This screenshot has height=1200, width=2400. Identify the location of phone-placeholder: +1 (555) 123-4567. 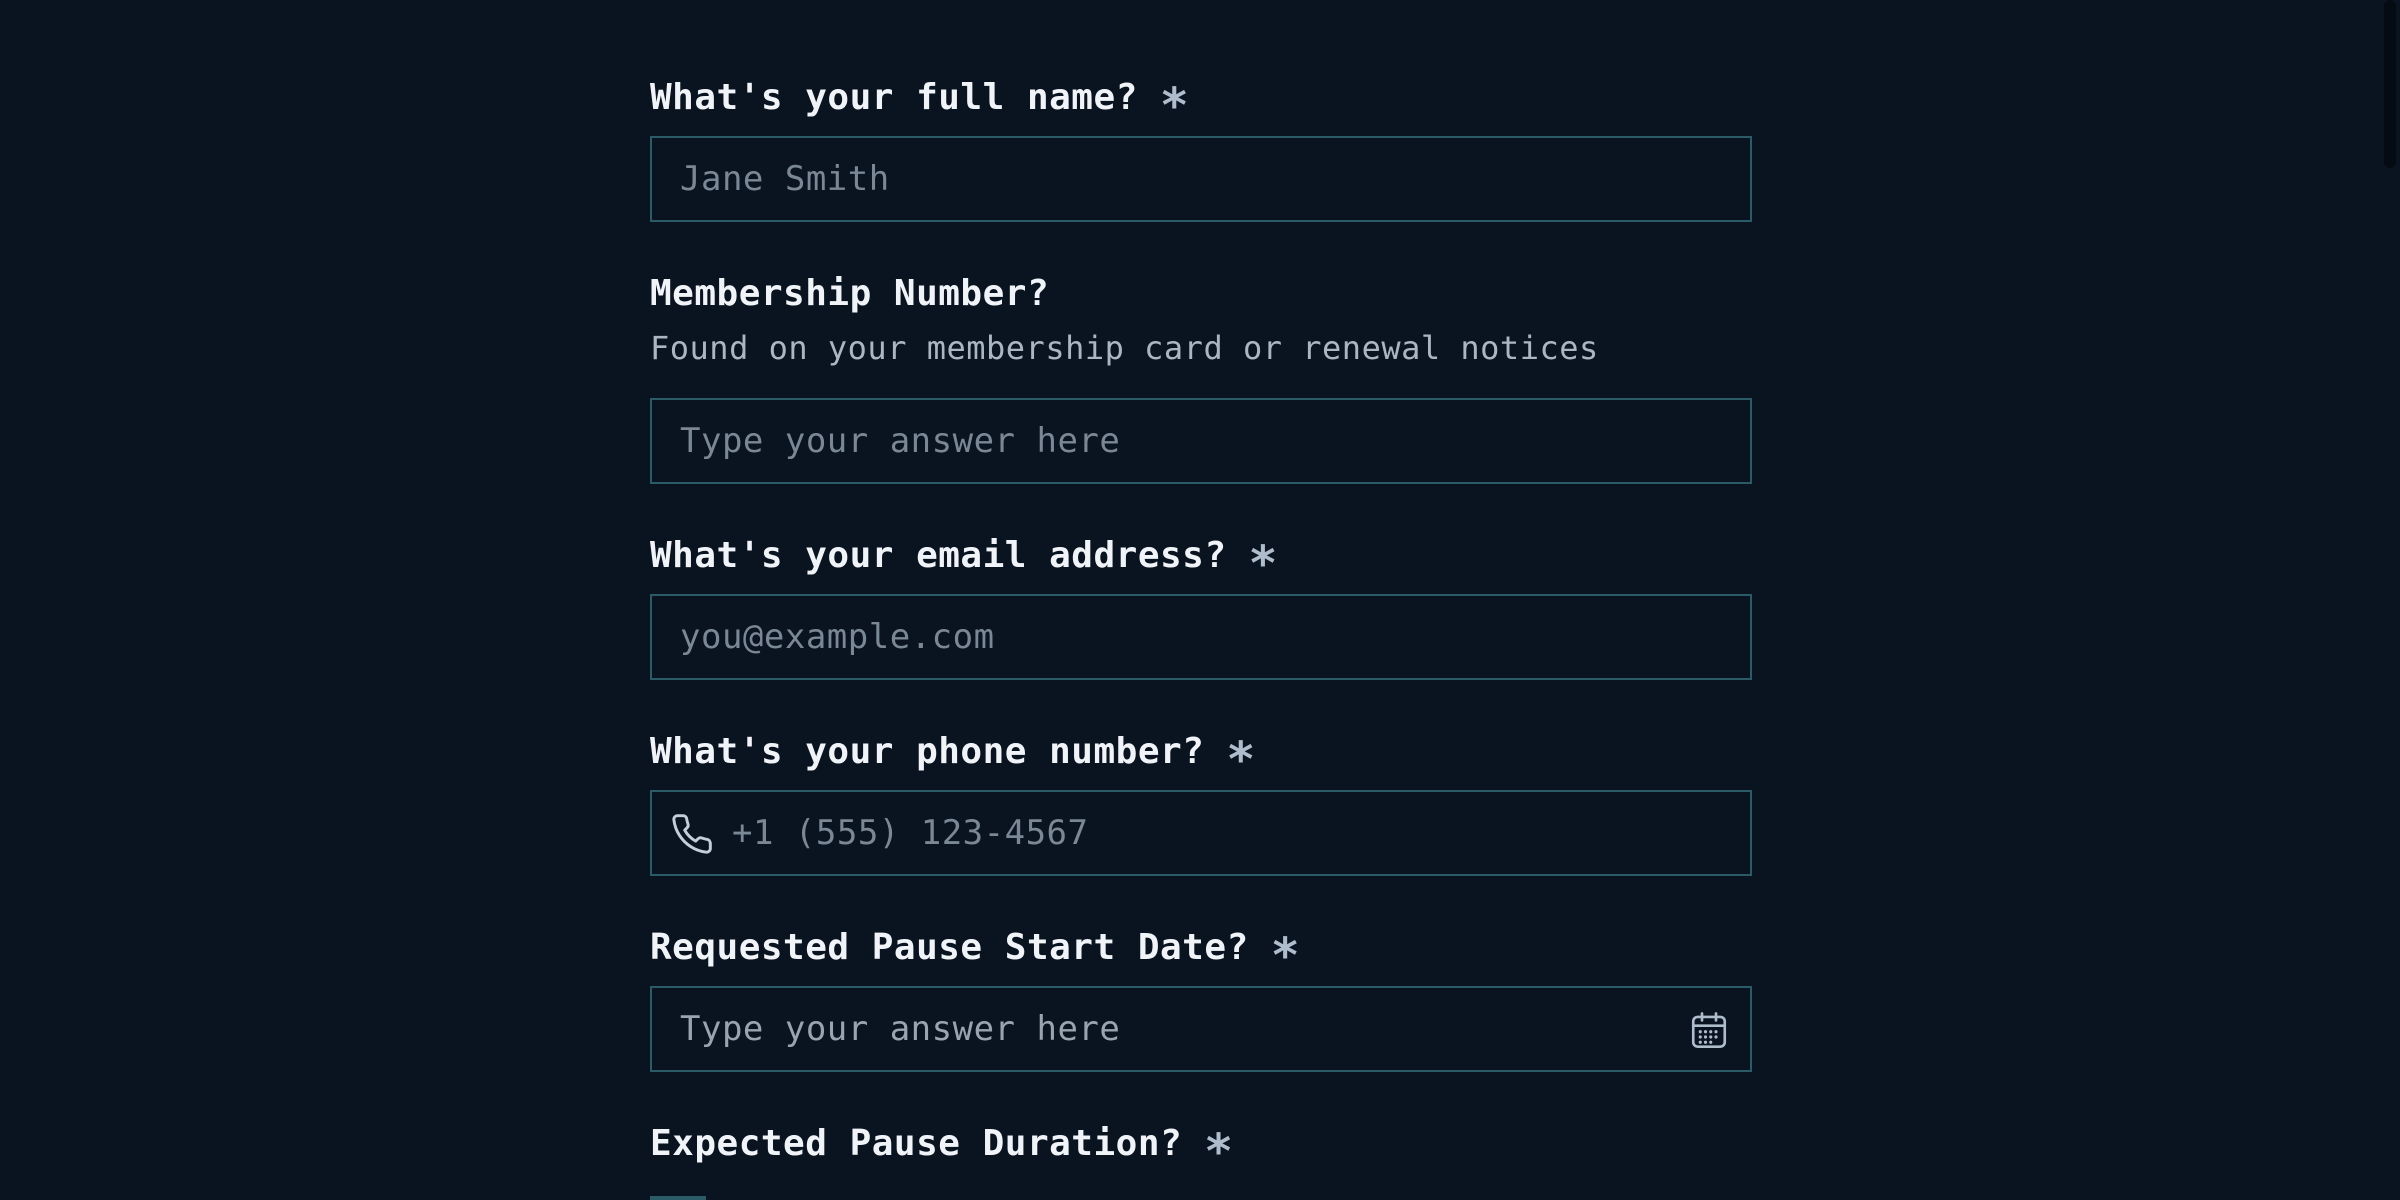
(910, 833).